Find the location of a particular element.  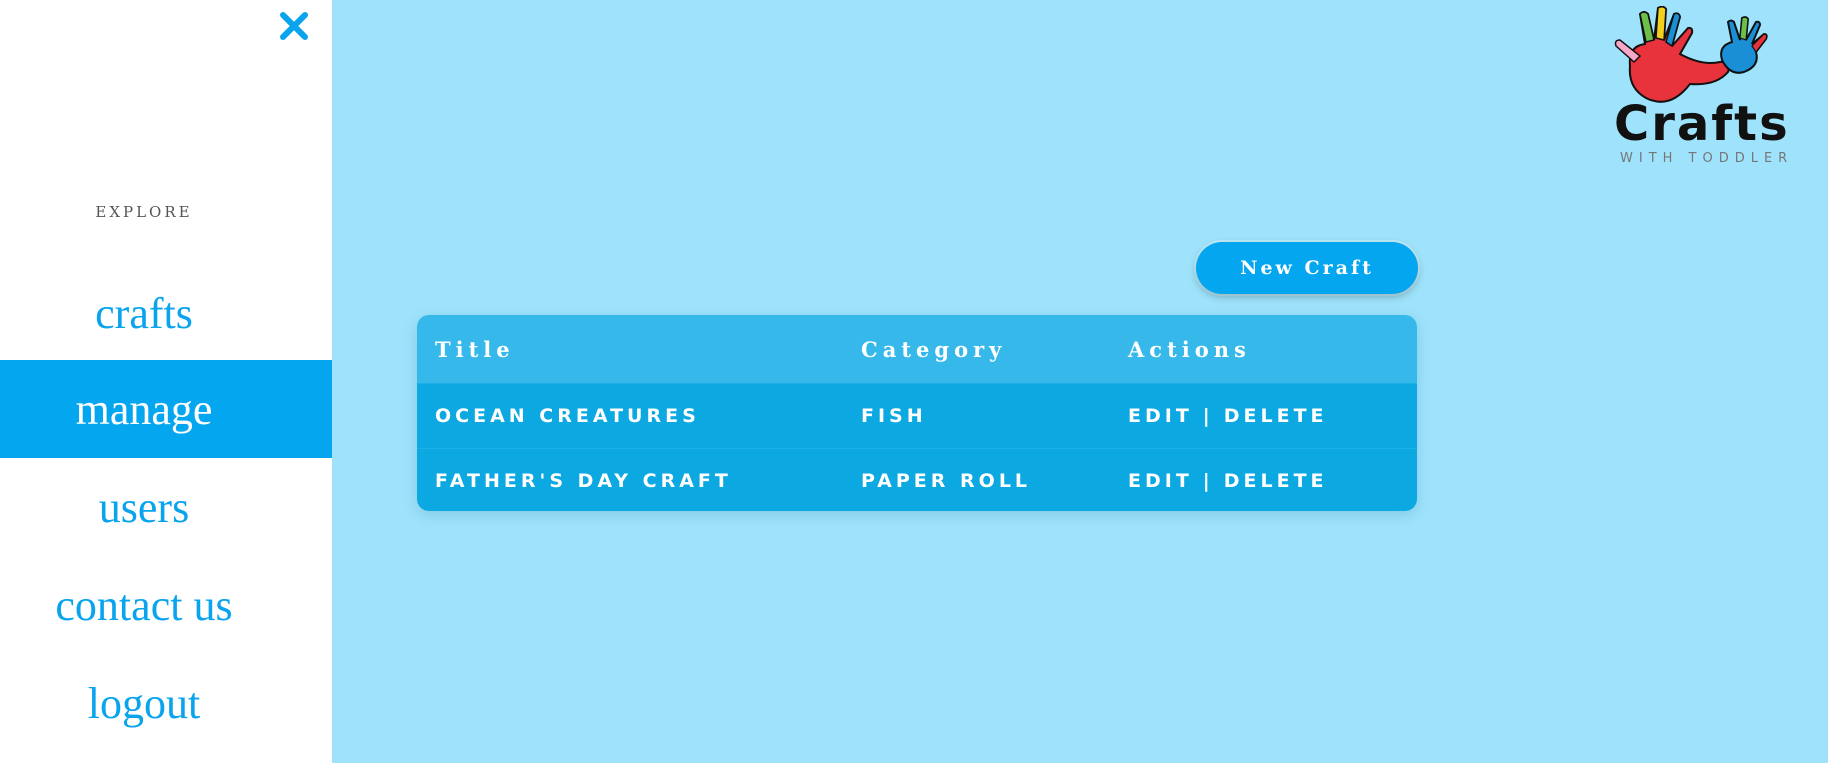

sidebar-item-contact-us: contact us is located at coordinates (166, 605).